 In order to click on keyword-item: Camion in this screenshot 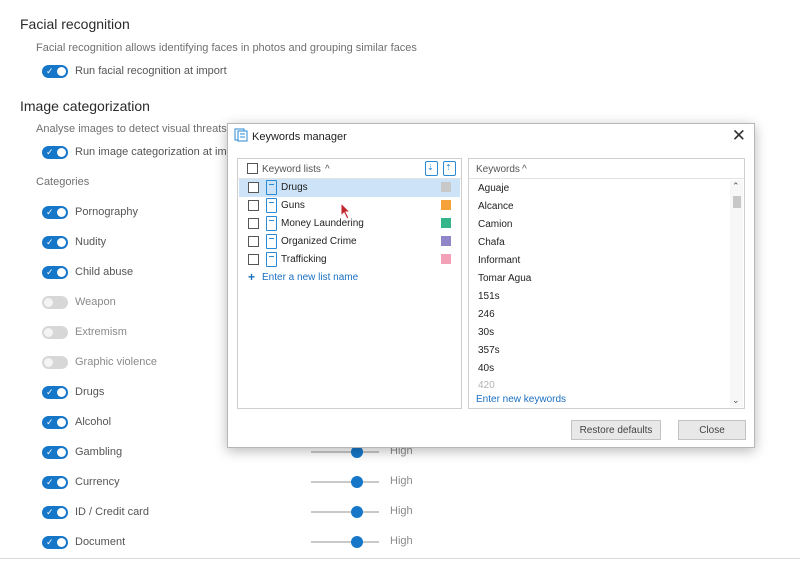, I will do `click(495, 224)`.